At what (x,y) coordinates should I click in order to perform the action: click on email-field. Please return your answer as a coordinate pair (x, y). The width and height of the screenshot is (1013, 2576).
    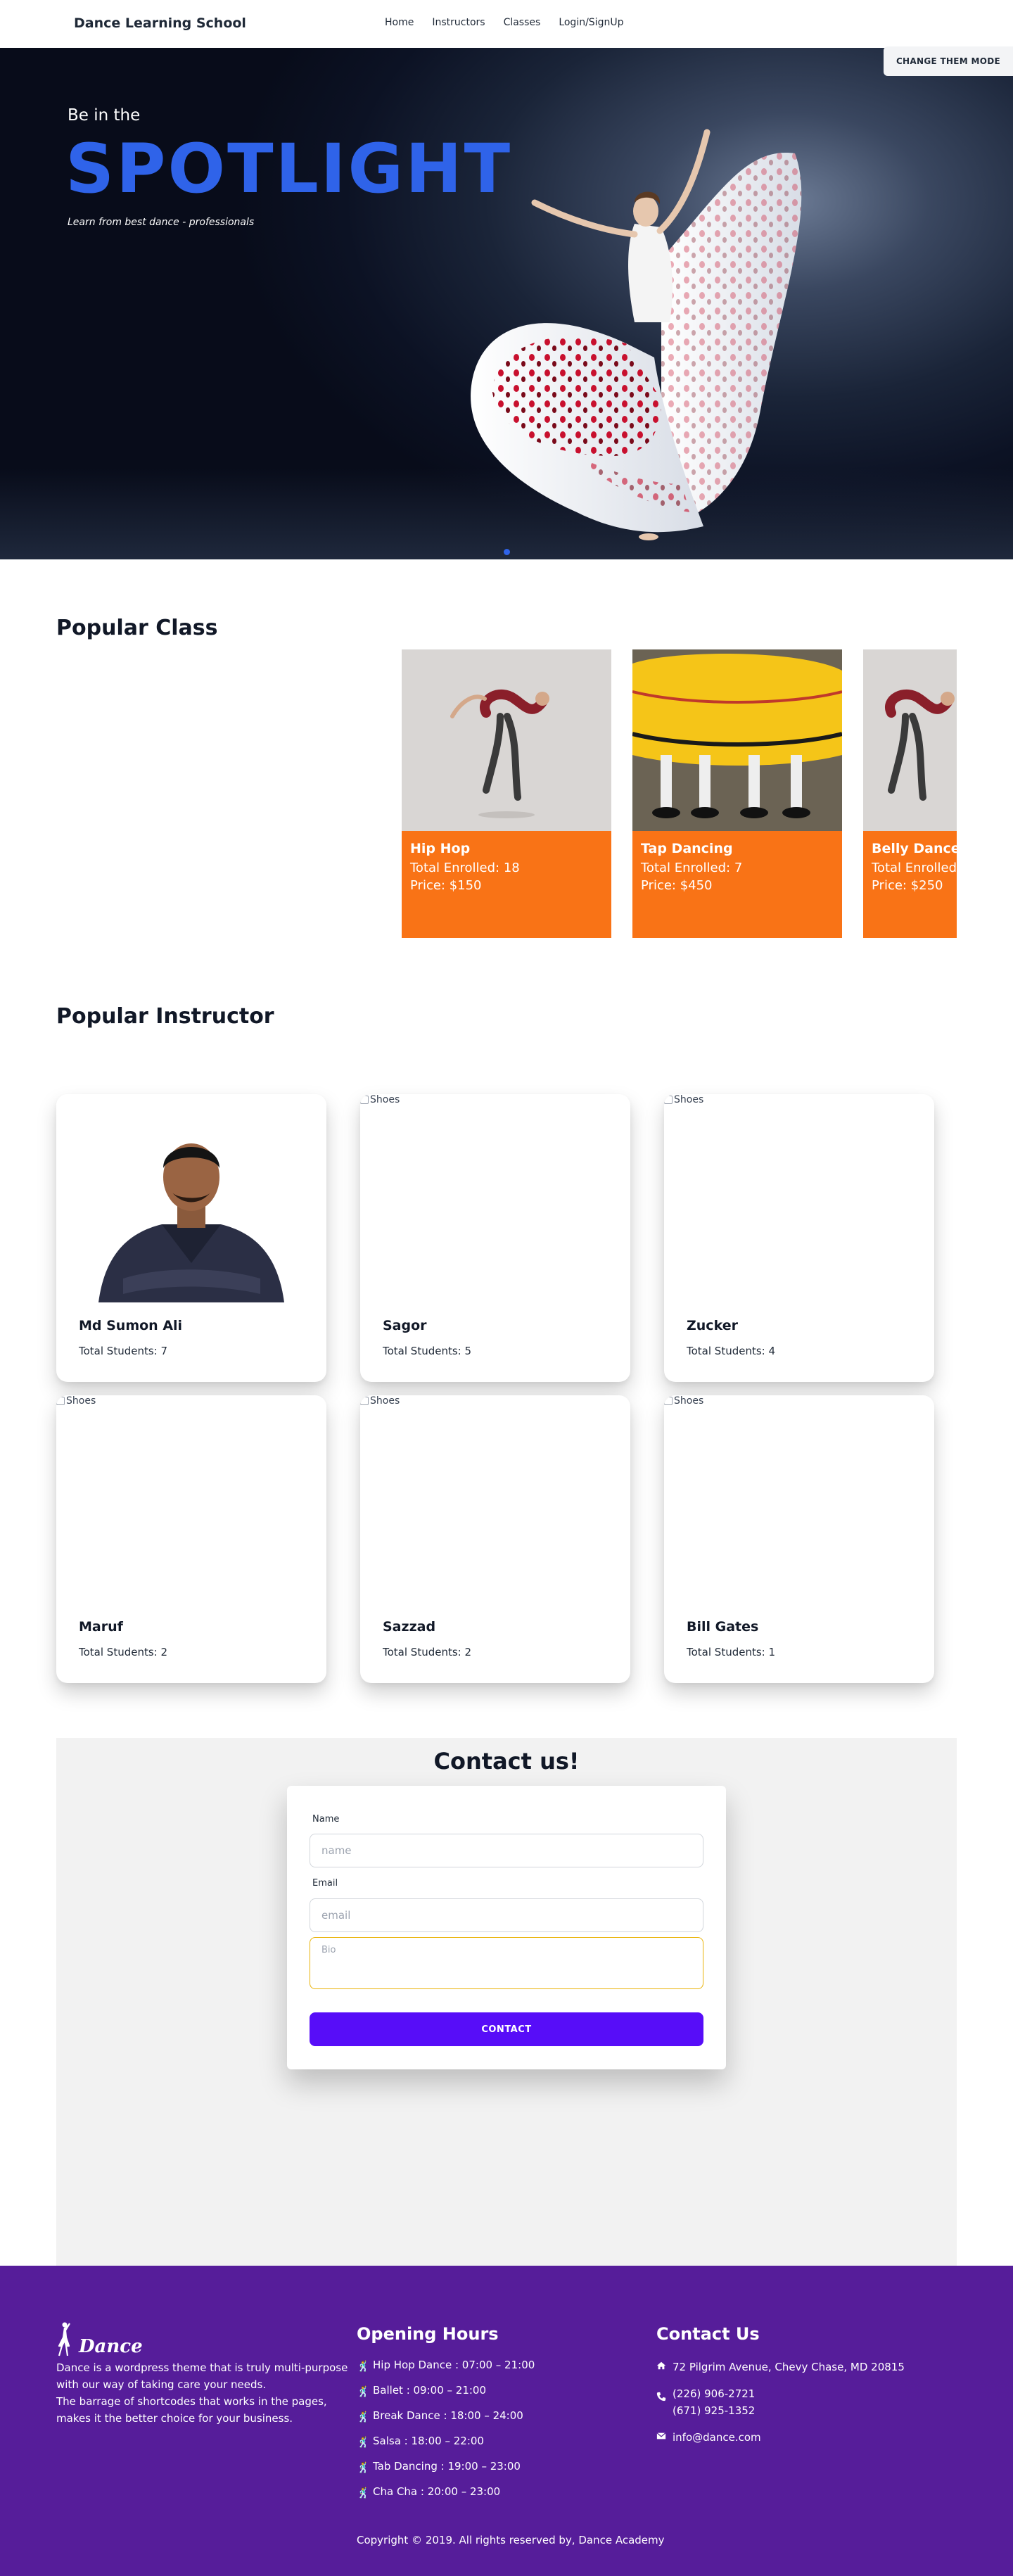
    Looking at the image, I should click on (507, 1915).